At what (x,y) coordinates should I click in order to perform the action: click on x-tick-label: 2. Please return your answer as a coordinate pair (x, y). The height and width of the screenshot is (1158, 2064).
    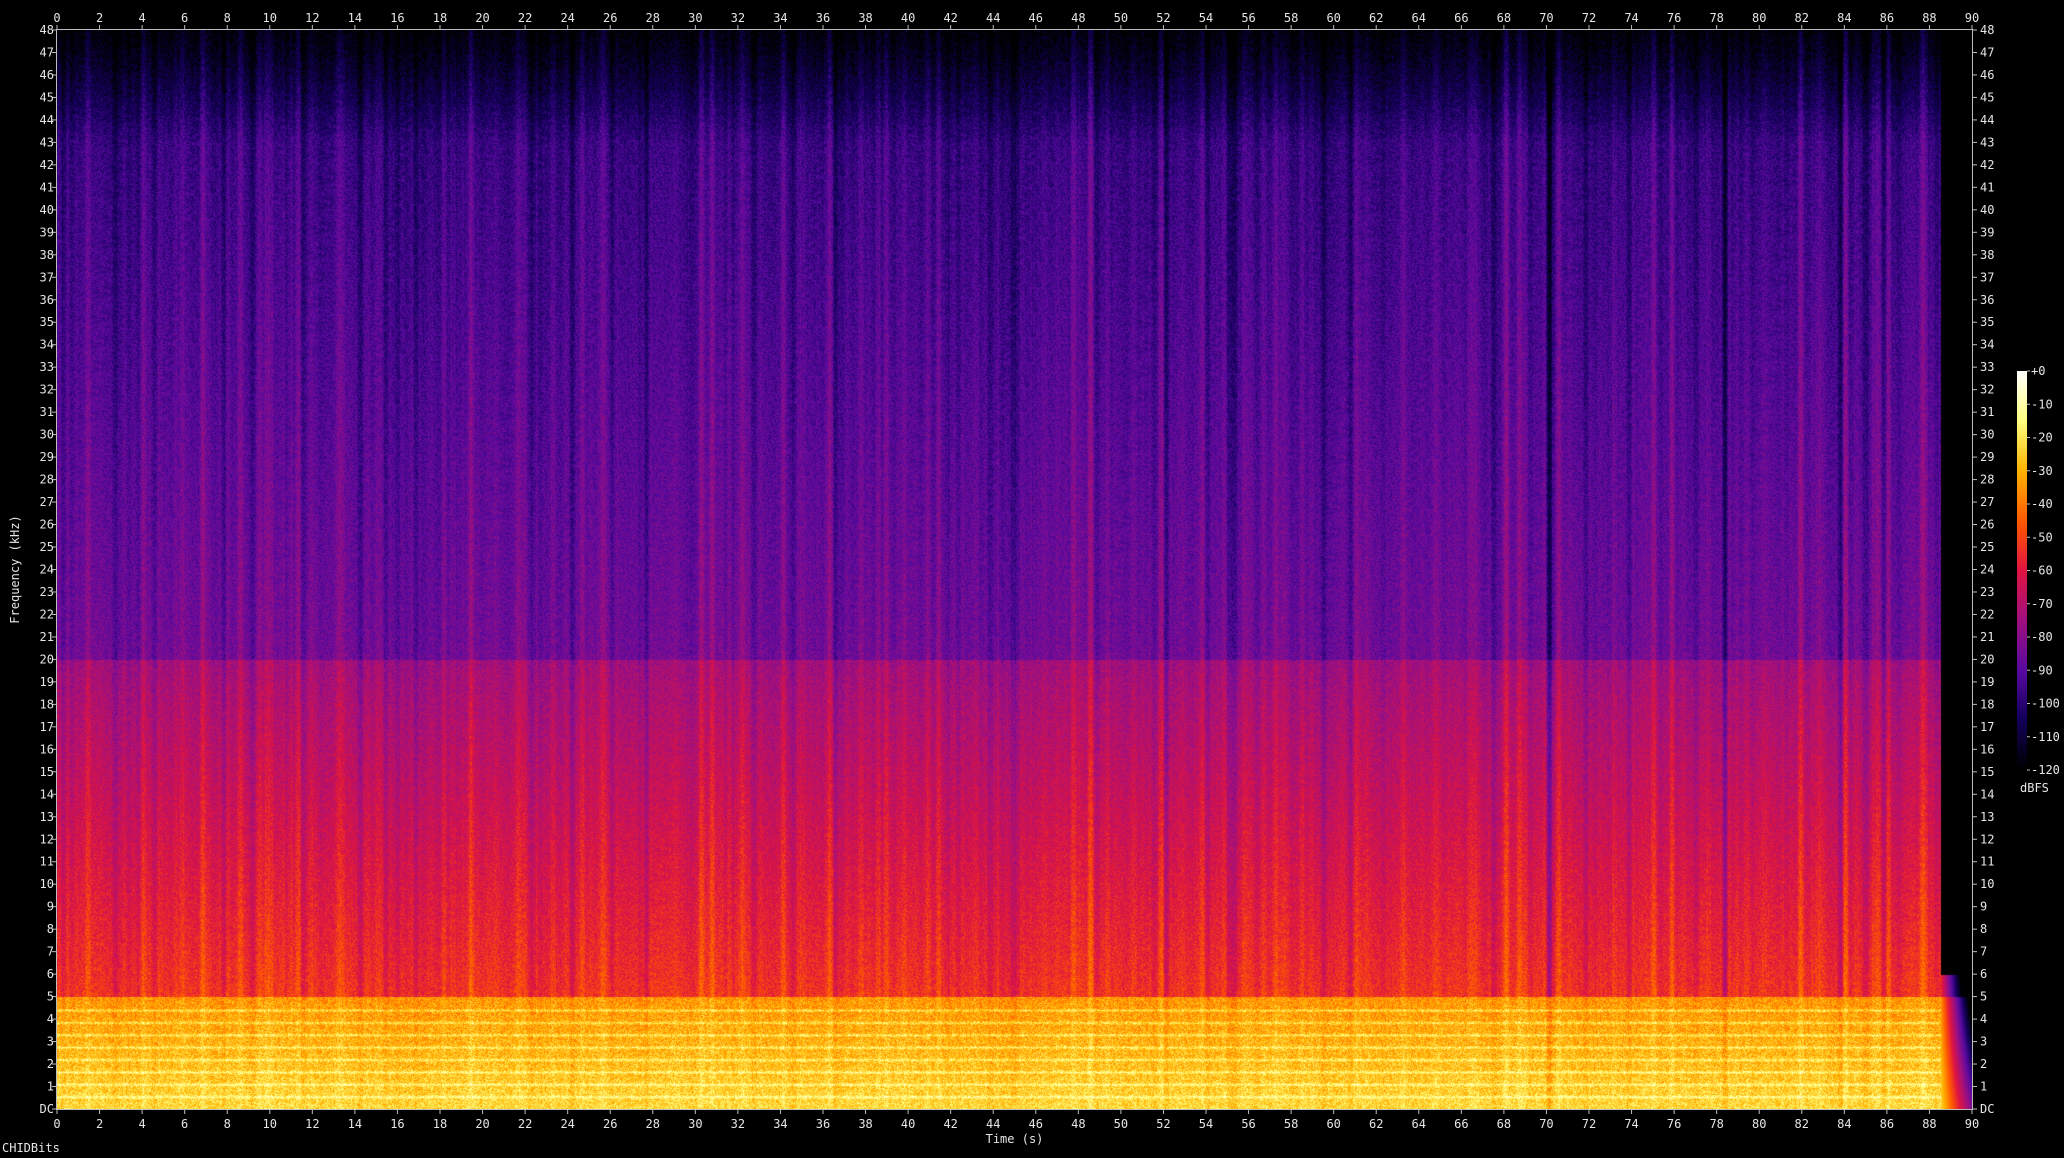
    Looking at the image, I should click on (99, 1124).